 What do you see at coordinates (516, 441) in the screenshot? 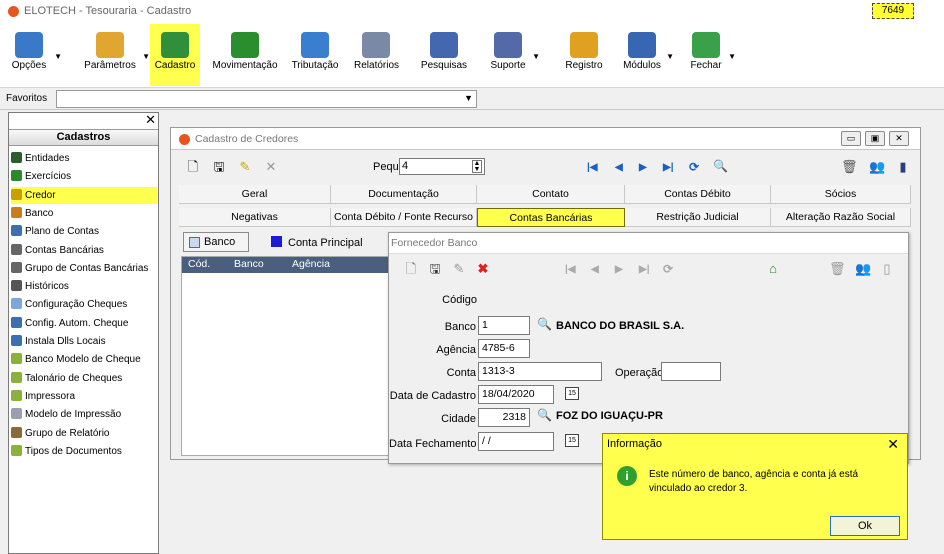
I see `data-fechamento-input: / /` at bounding box center [516, 441].